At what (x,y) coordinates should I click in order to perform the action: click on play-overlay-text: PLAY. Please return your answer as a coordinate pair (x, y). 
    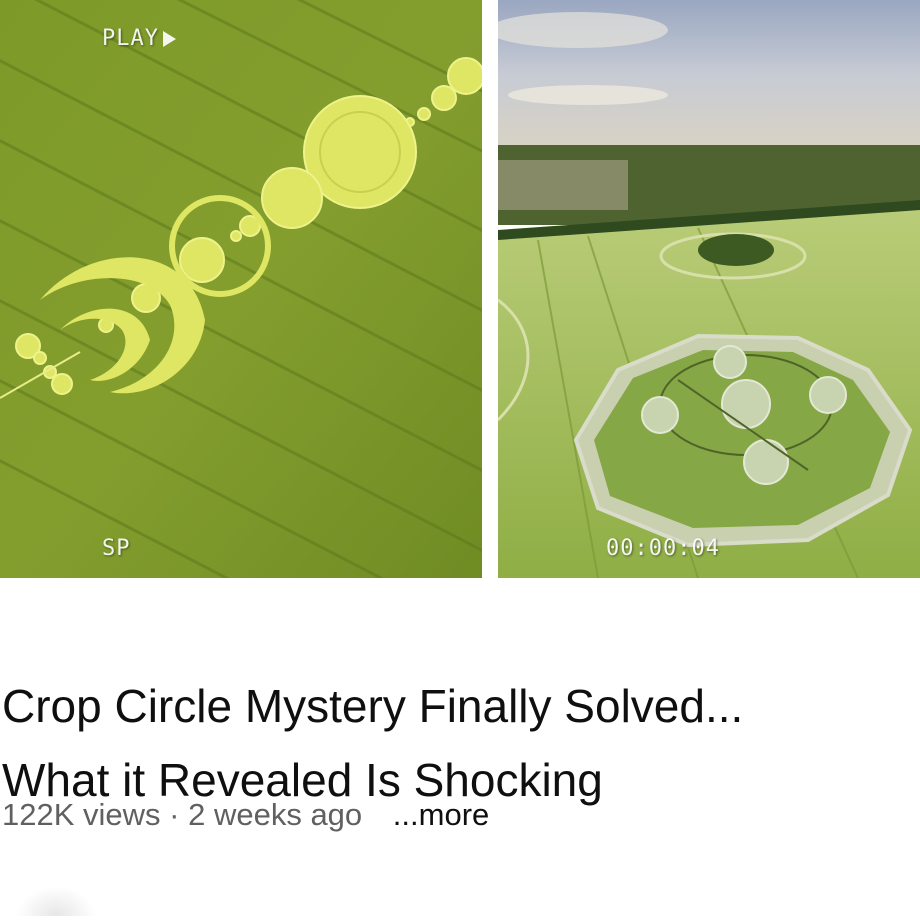
    Looking at the image, I should click on (130, 38).